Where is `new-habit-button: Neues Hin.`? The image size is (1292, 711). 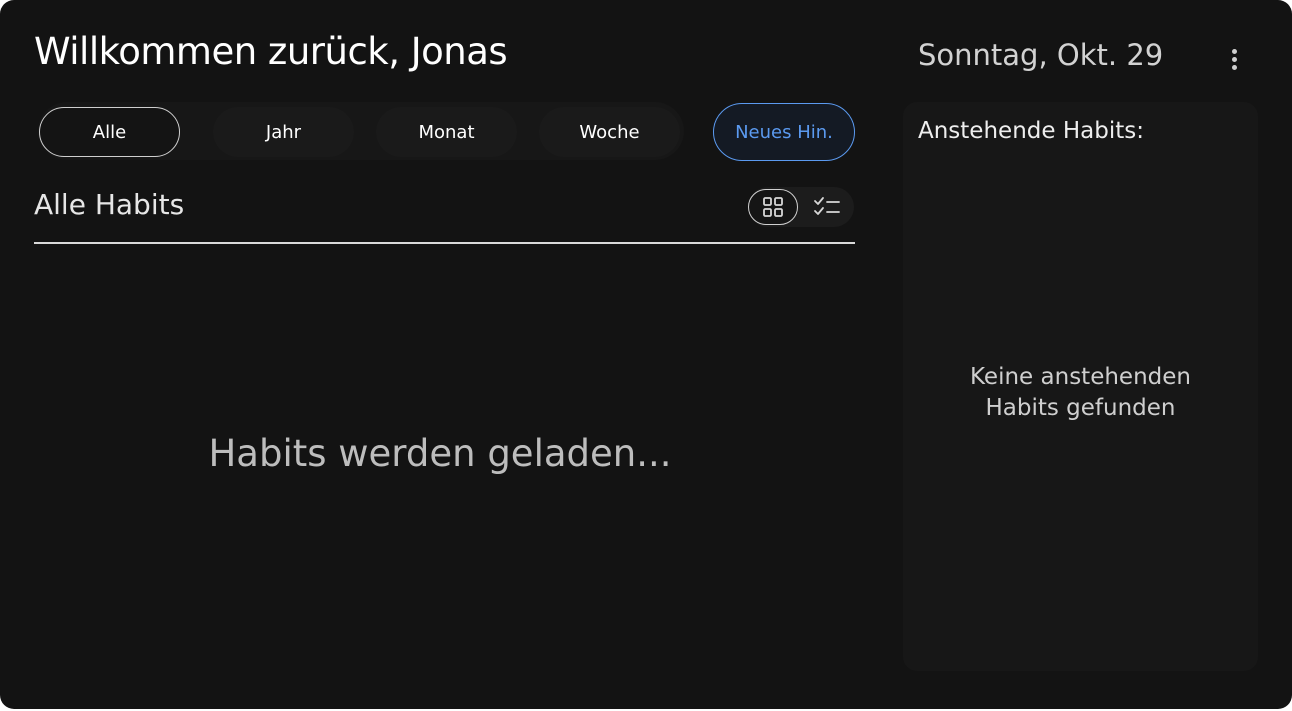
new-habit-button: Neues Hin. is located at coordinates (784, 132).